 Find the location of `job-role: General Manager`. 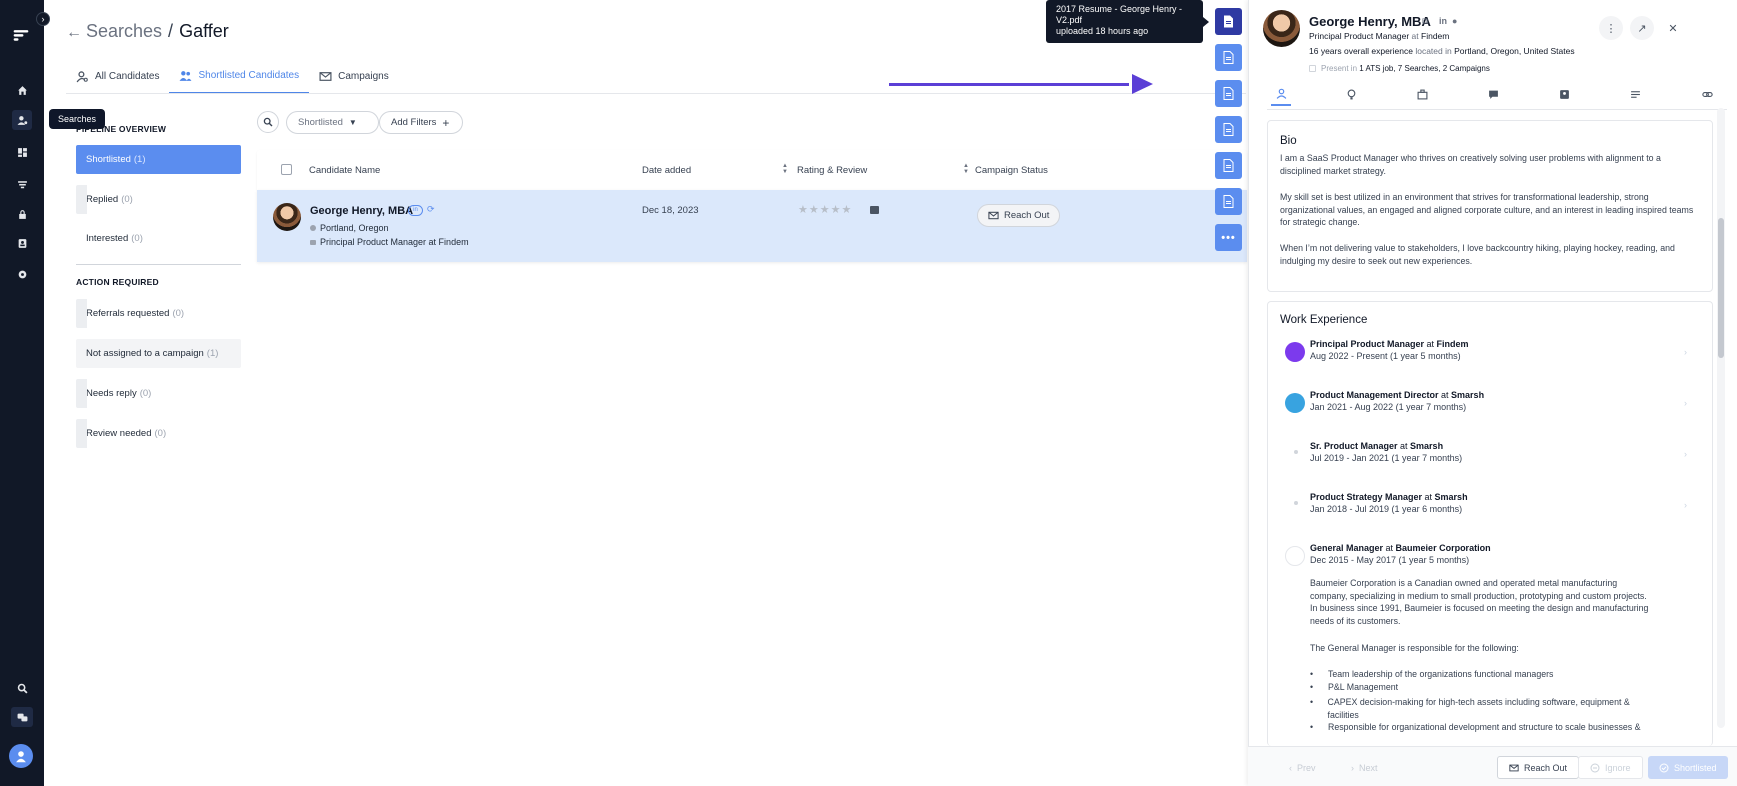

job-role: General Manager is located at coordinates (1347, 548).